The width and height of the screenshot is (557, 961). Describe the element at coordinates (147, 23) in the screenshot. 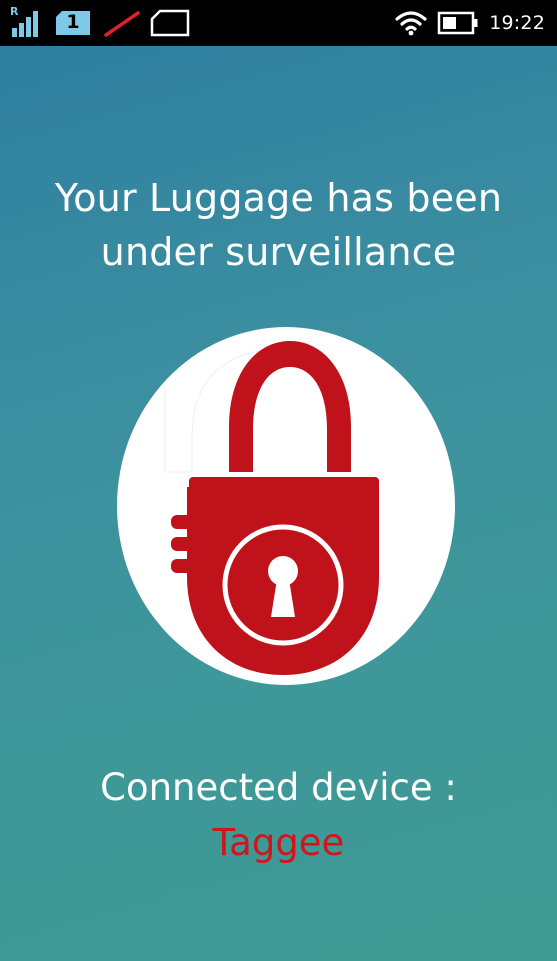

I see `no-sim-icon` at that location.